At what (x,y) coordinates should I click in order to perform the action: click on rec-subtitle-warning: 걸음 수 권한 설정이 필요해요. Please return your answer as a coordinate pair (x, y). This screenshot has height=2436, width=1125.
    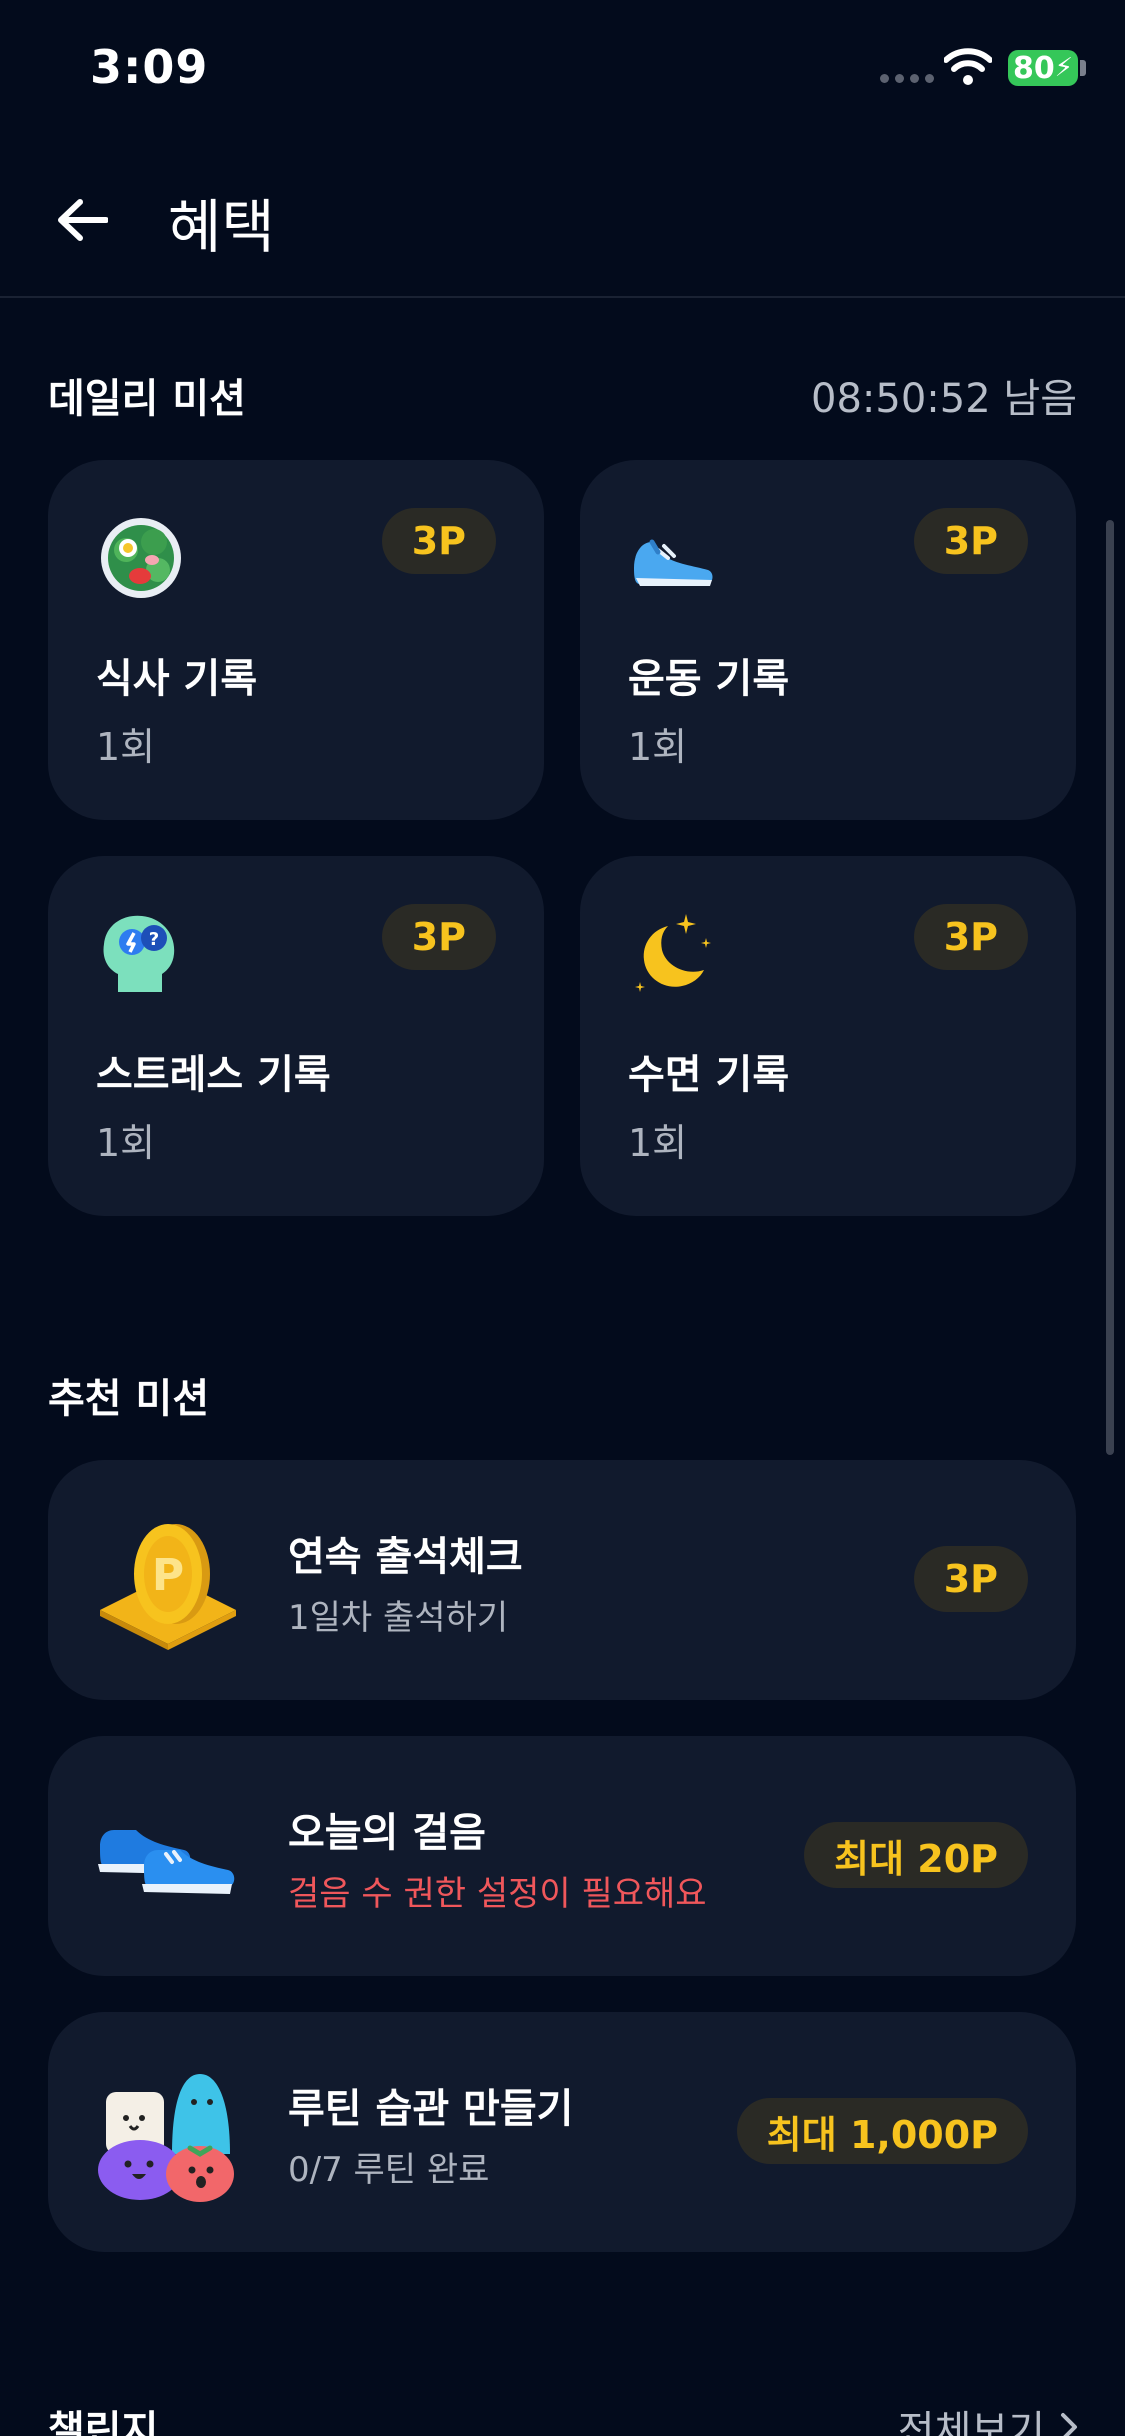
    Looking at the image, I should click on (497, 1894).